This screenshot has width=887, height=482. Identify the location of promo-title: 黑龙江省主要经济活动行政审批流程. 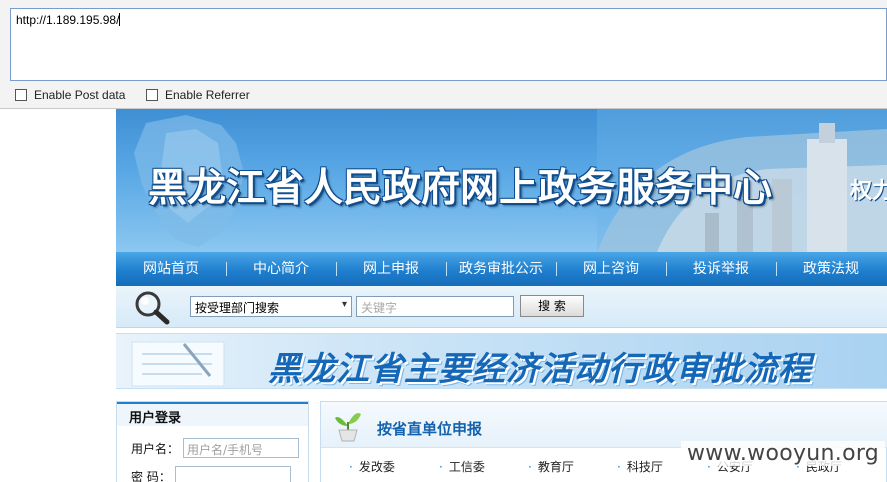
(540, 368).